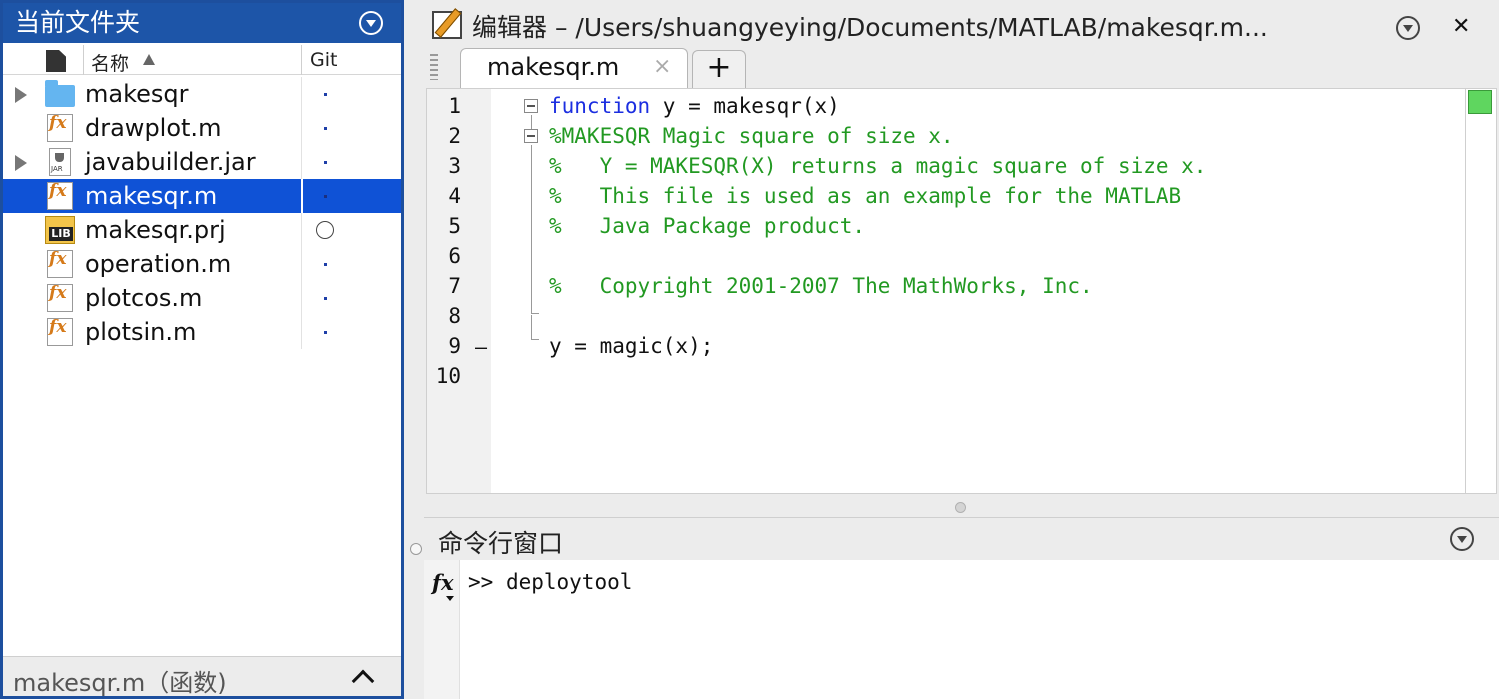 This screenshot has width=1499, height=699. What do you see at coordinates (535, 313) in the screenshot?
I see `fold-guide-end` at bounding box center [535, 313].